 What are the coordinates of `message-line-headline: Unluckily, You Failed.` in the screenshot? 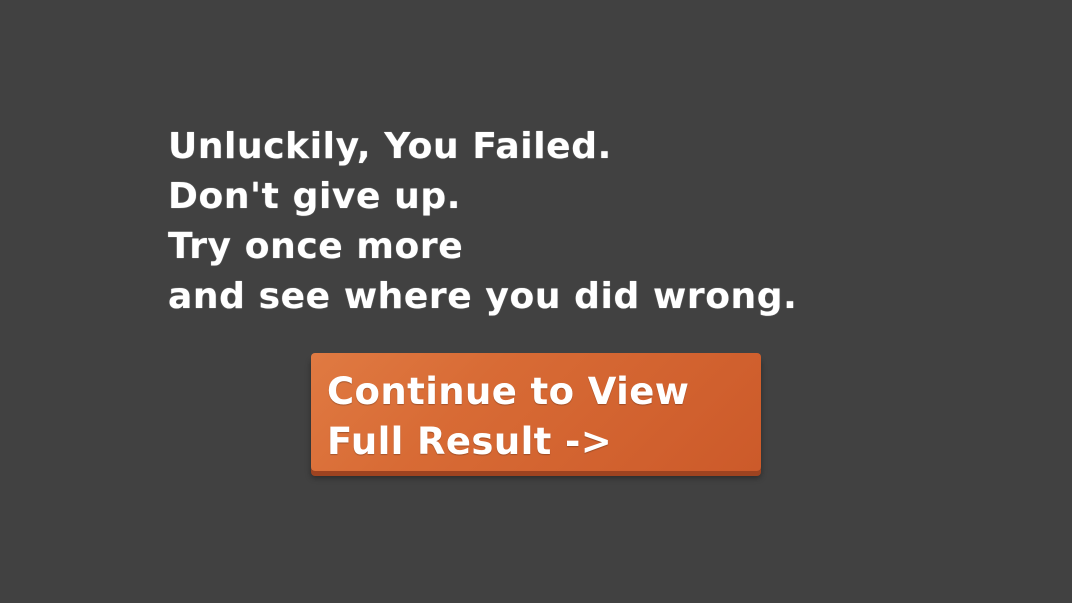 It's located at (390, 146).